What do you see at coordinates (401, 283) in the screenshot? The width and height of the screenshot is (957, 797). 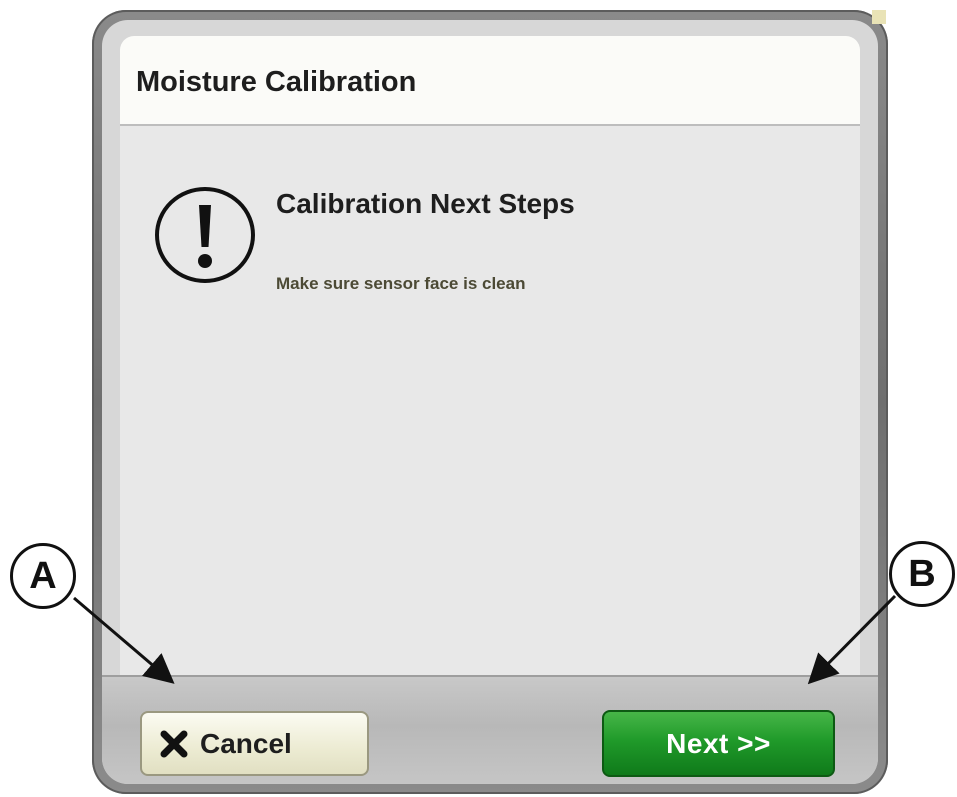 I see `instruction-text: Make sure sensor face is clean` at bounding box center [401, 283].